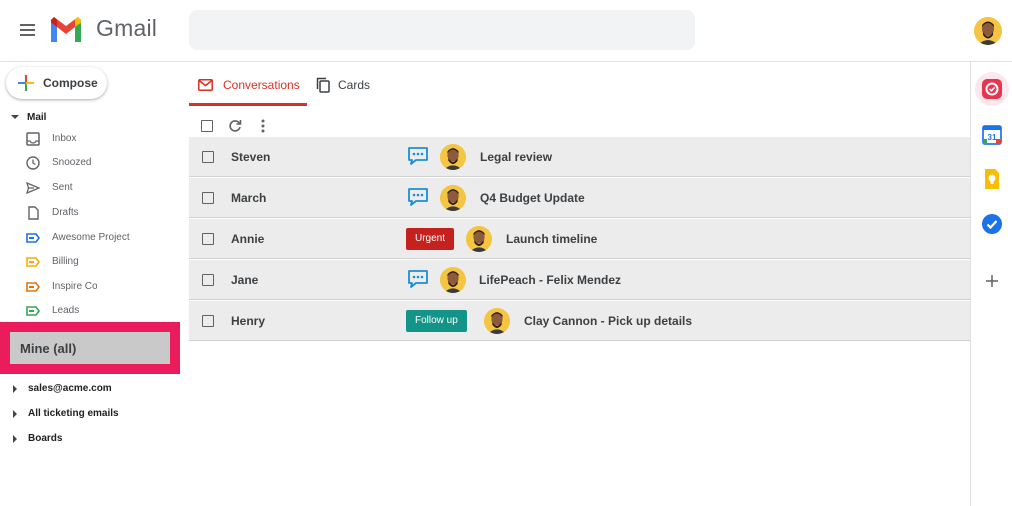 The width and height of the screenshot is (1012, 506). Describe the element at coordinates (235, 126) in the screenshot. I see `refresh-icon` at that location.